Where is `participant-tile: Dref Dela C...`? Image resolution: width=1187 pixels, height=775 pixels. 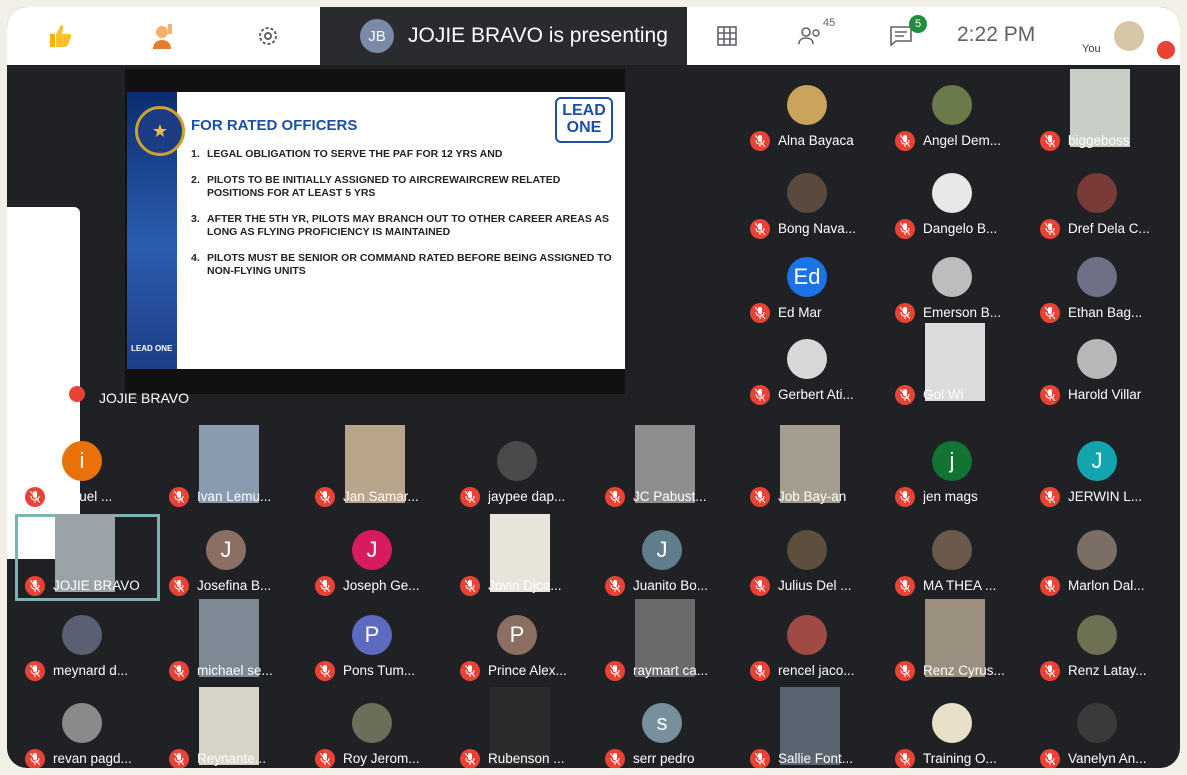 participant-tile: Dref Dela C... is located at coordinates (1102, 200).